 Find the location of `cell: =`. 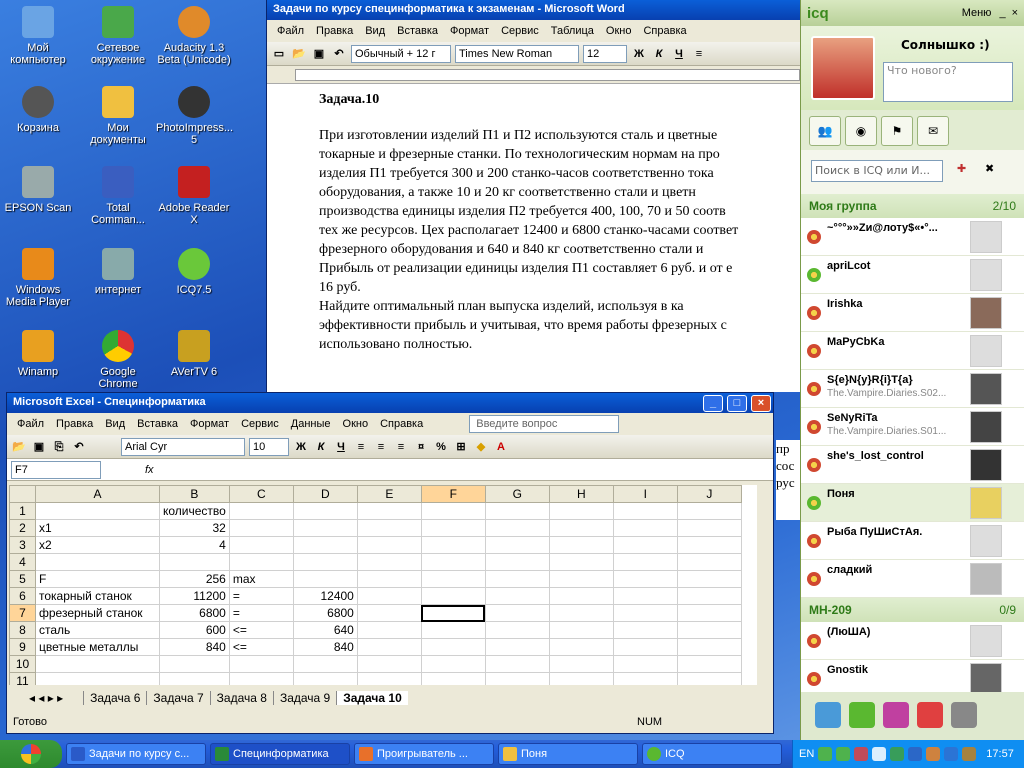

cell: = is located at coordinates (261, 596).